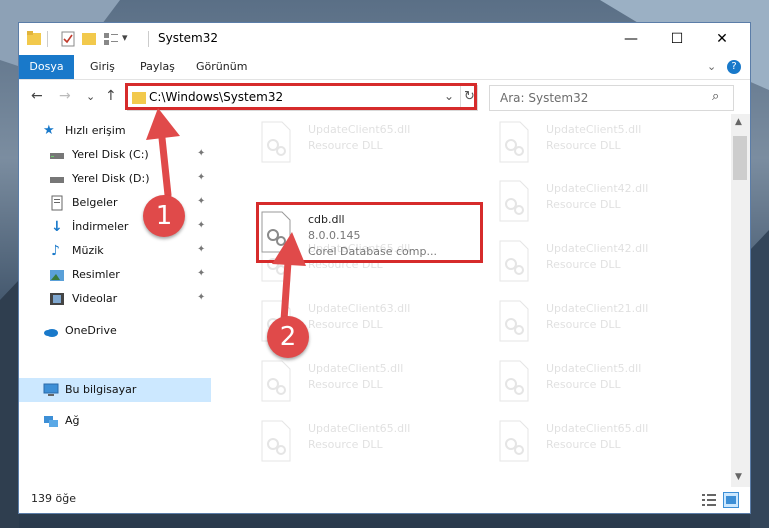  What do you see at coordinates (384, 39) in the screenshot?
I see `title-bar: ▾ System32 — ☐ ✕` at bounding box center [384, 39].